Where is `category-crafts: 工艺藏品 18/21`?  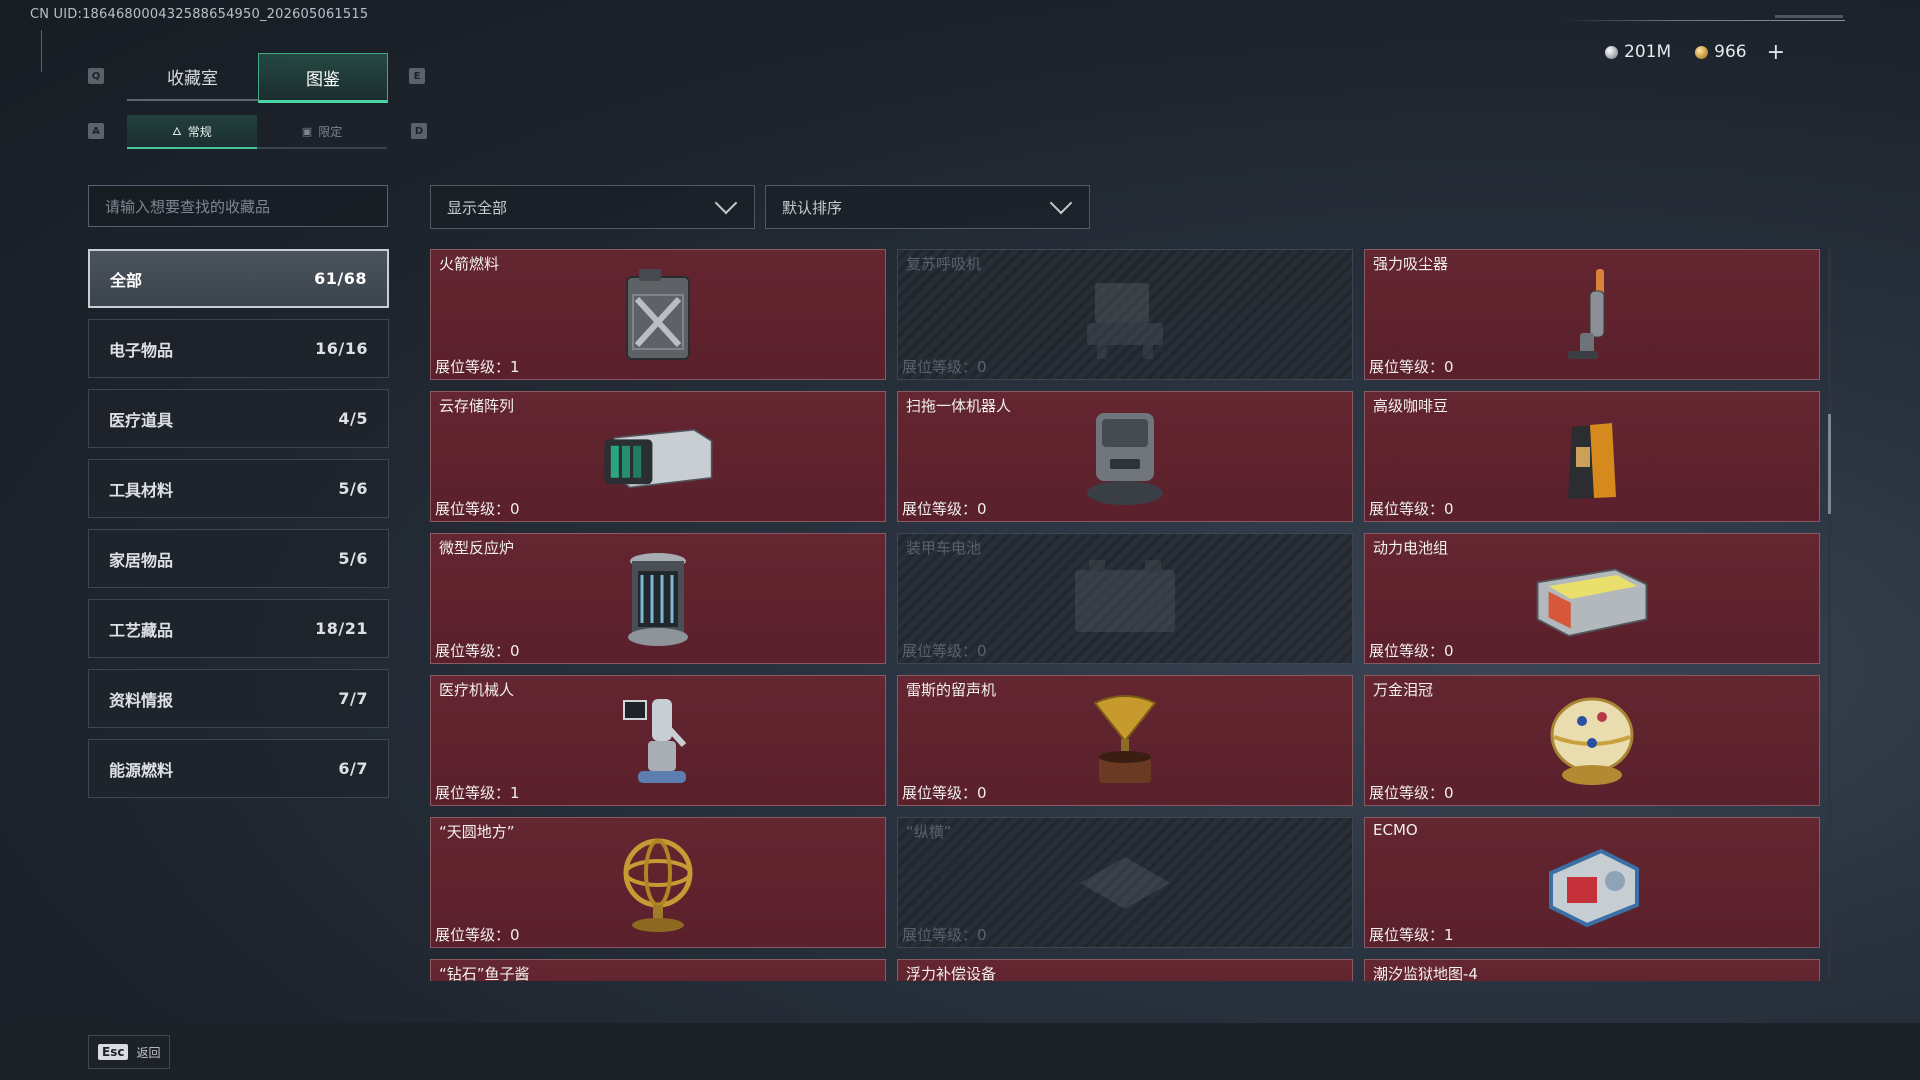 category-crafts: 工艺藏品 18/21 is located at coordinates (238, 628).